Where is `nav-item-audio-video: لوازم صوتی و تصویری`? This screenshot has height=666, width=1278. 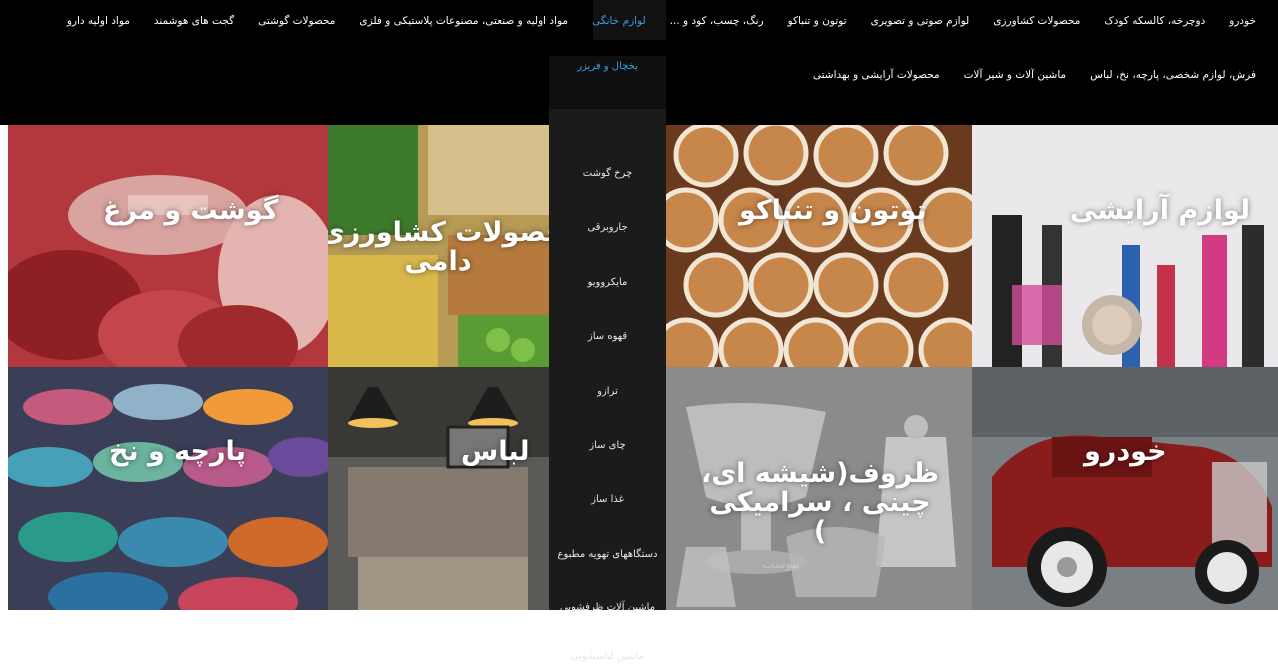
nav-item-audio-video: لوازم صوتی و تصویری is located at coordinates (920, 21).